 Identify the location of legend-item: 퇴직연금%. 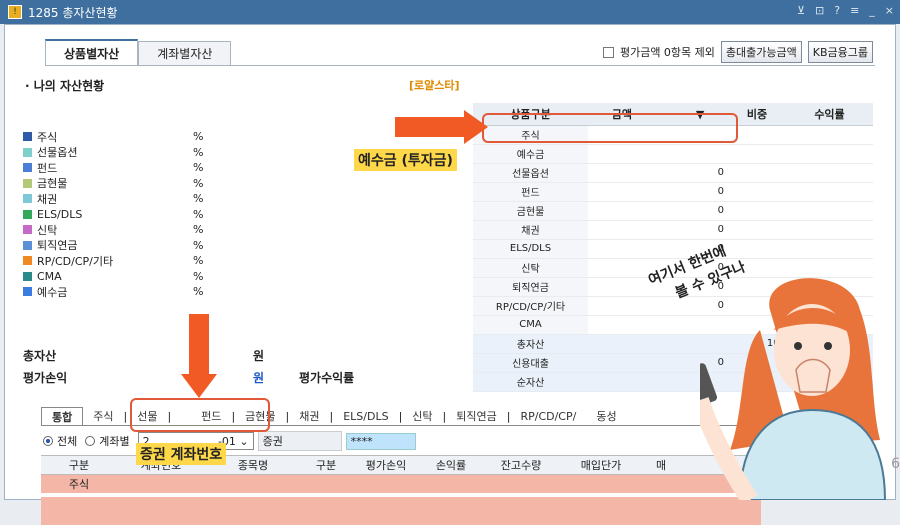
(113, 246).